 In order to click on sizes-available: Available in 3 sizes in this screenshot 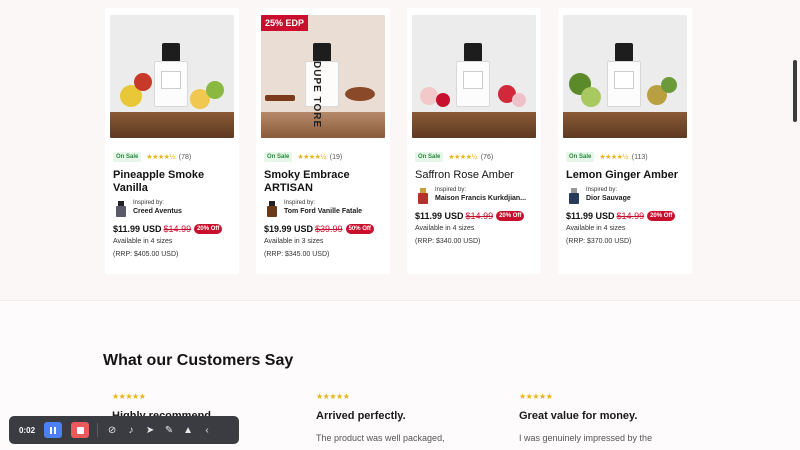, I will do `click(294, 241)`.